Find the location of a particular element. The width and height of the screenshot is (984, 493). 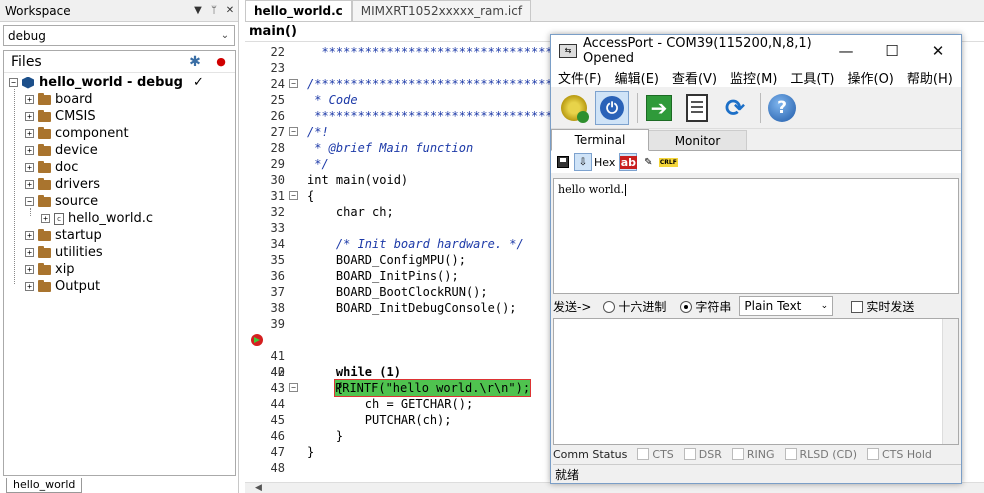

tree-project: − hello_world - debug ✓ is located at coordinates (106, 82).